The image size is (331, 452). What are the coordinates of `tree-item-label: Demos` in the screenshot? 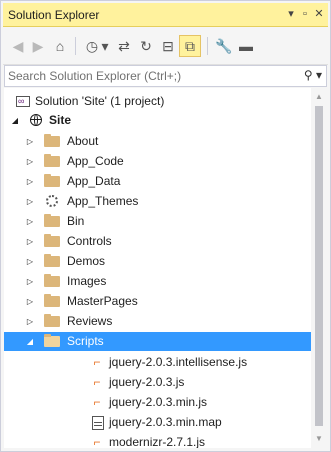 It's located at (86, 261).